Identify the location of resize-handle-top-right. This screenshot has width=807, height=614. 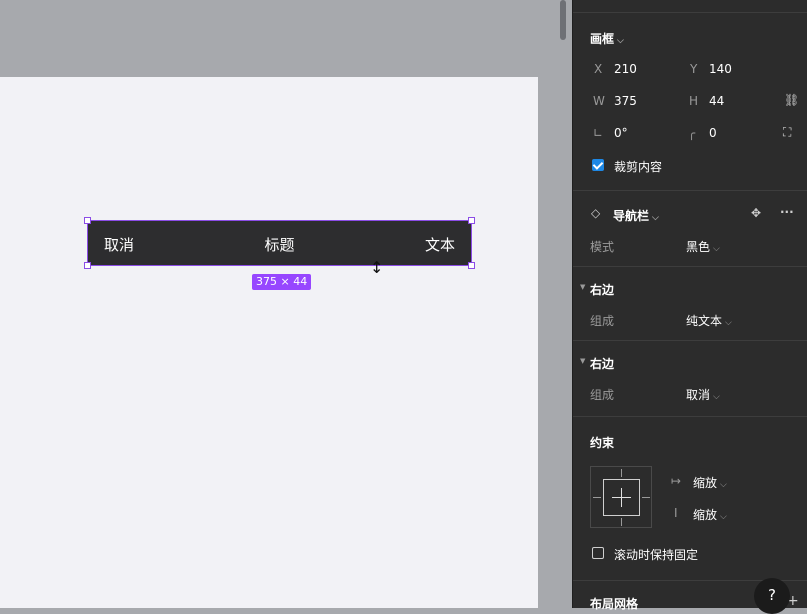
(471, 220).